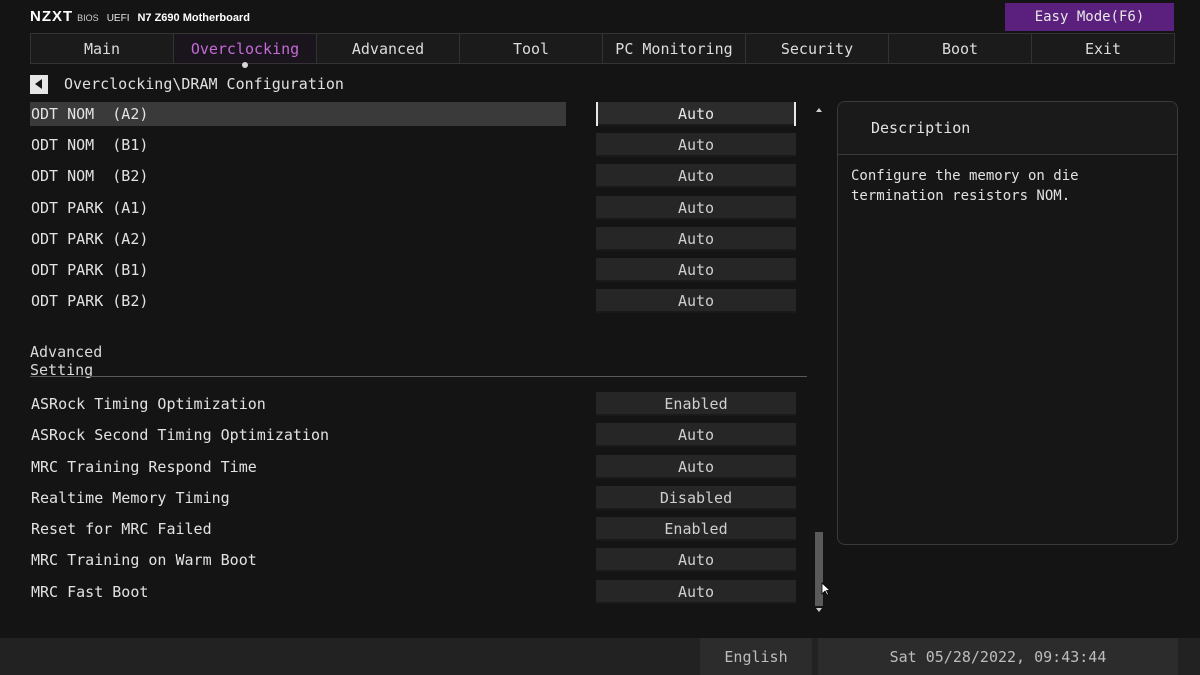 This screenshot has height=675, width=1200. What do you see at coordinates (121, 529) in the screenshot?
I see `setting-label: Reset for MRC Failed` at bounding box center [121, 529].